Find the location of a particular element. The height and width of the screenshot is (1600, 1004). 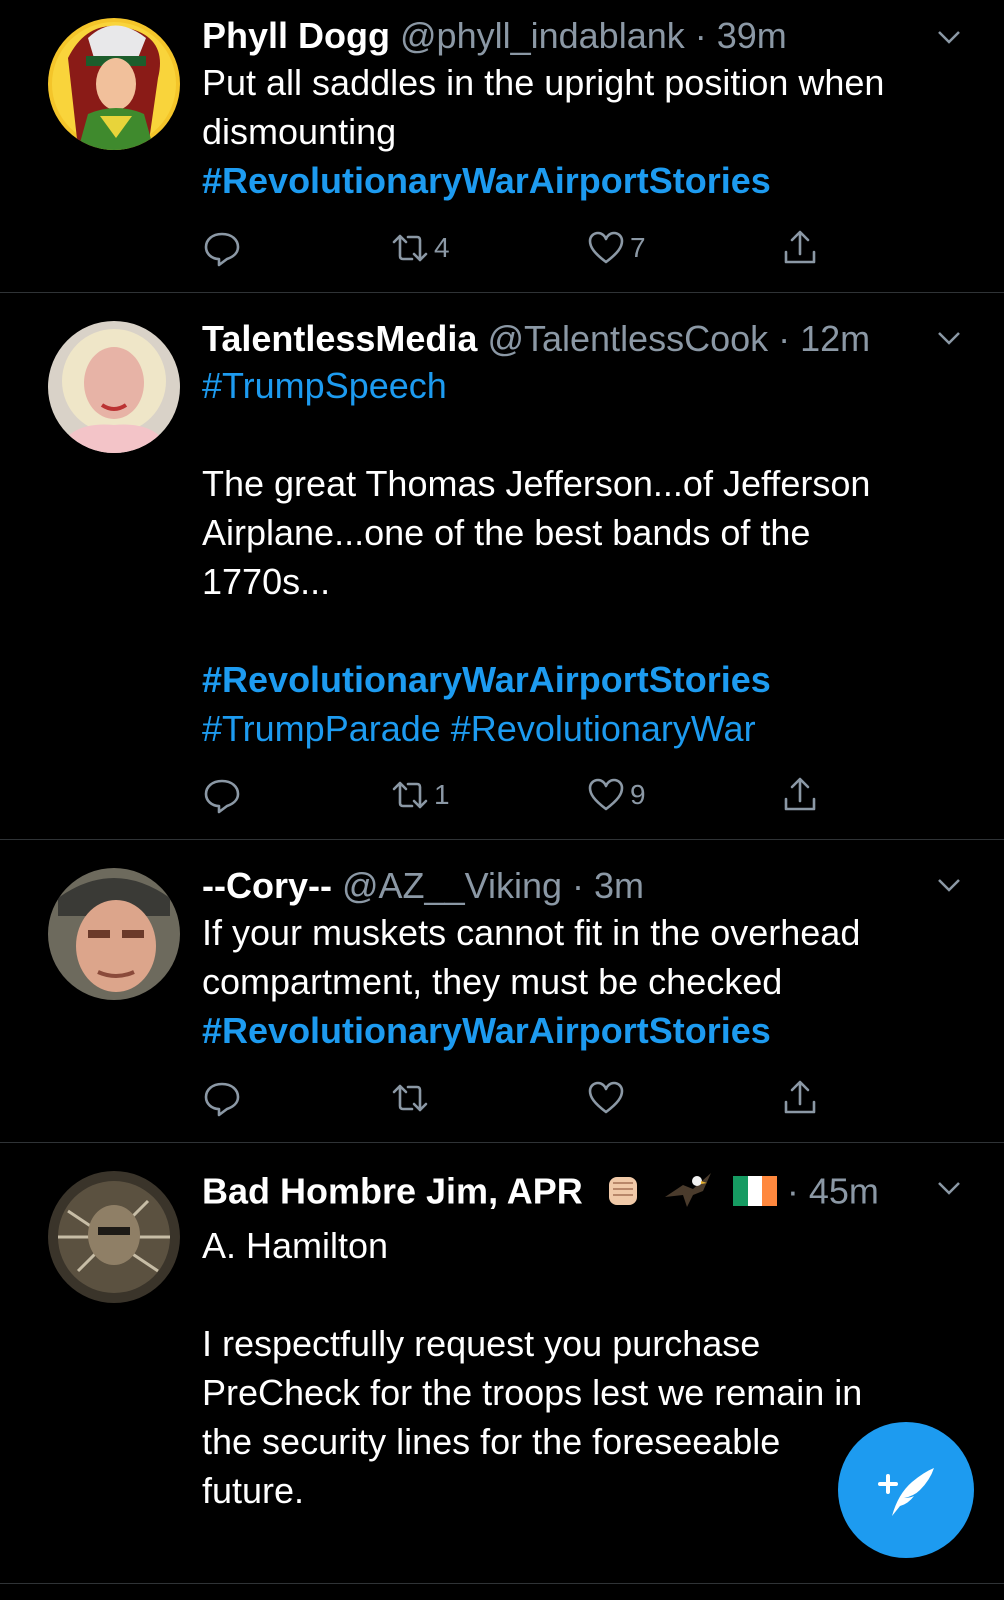

timestamp: 12m is located at coordinates (835, 338).